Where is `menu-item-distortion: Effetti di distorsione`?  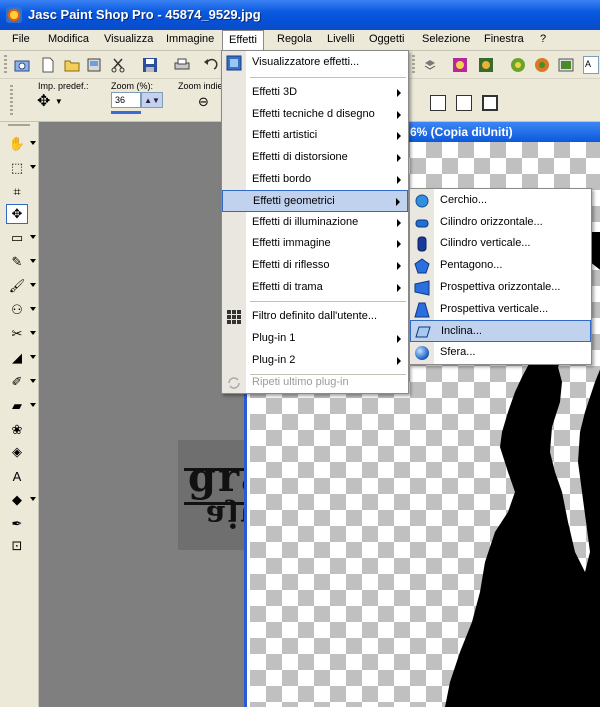 menu-item-distortion: Effetti di distorsione is located at coordinates (315, 158).